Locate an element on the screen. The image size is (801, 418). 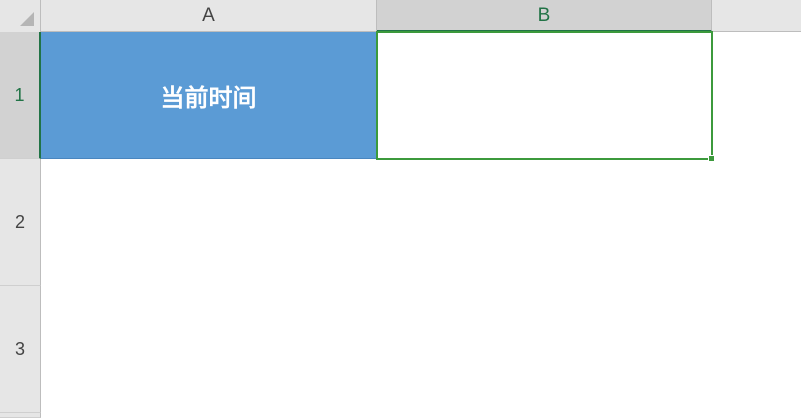
column-header-a: A is located at coordinates (209, 16).